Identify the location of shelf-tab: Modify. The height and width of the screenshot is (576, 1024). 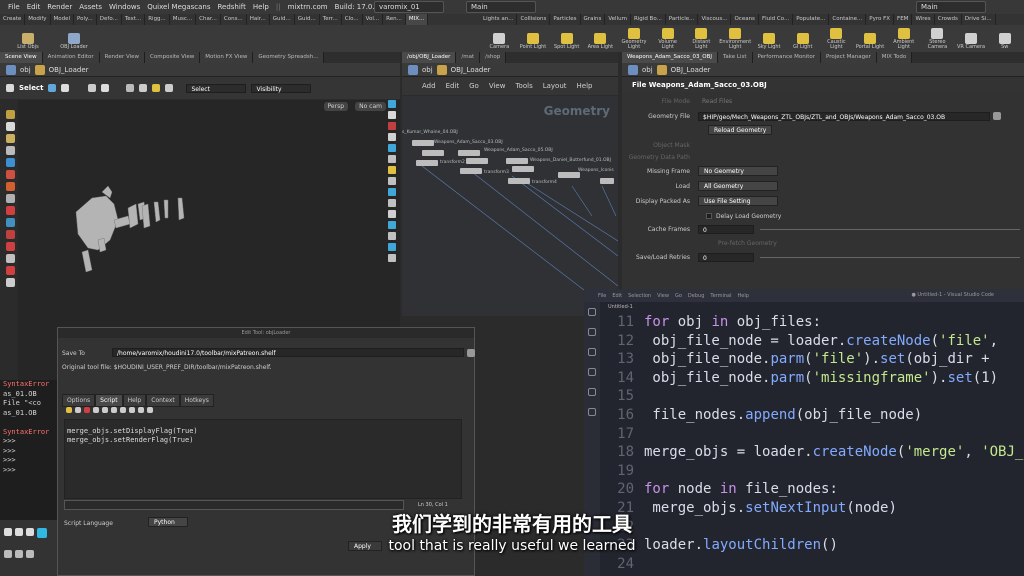
(38, 19).